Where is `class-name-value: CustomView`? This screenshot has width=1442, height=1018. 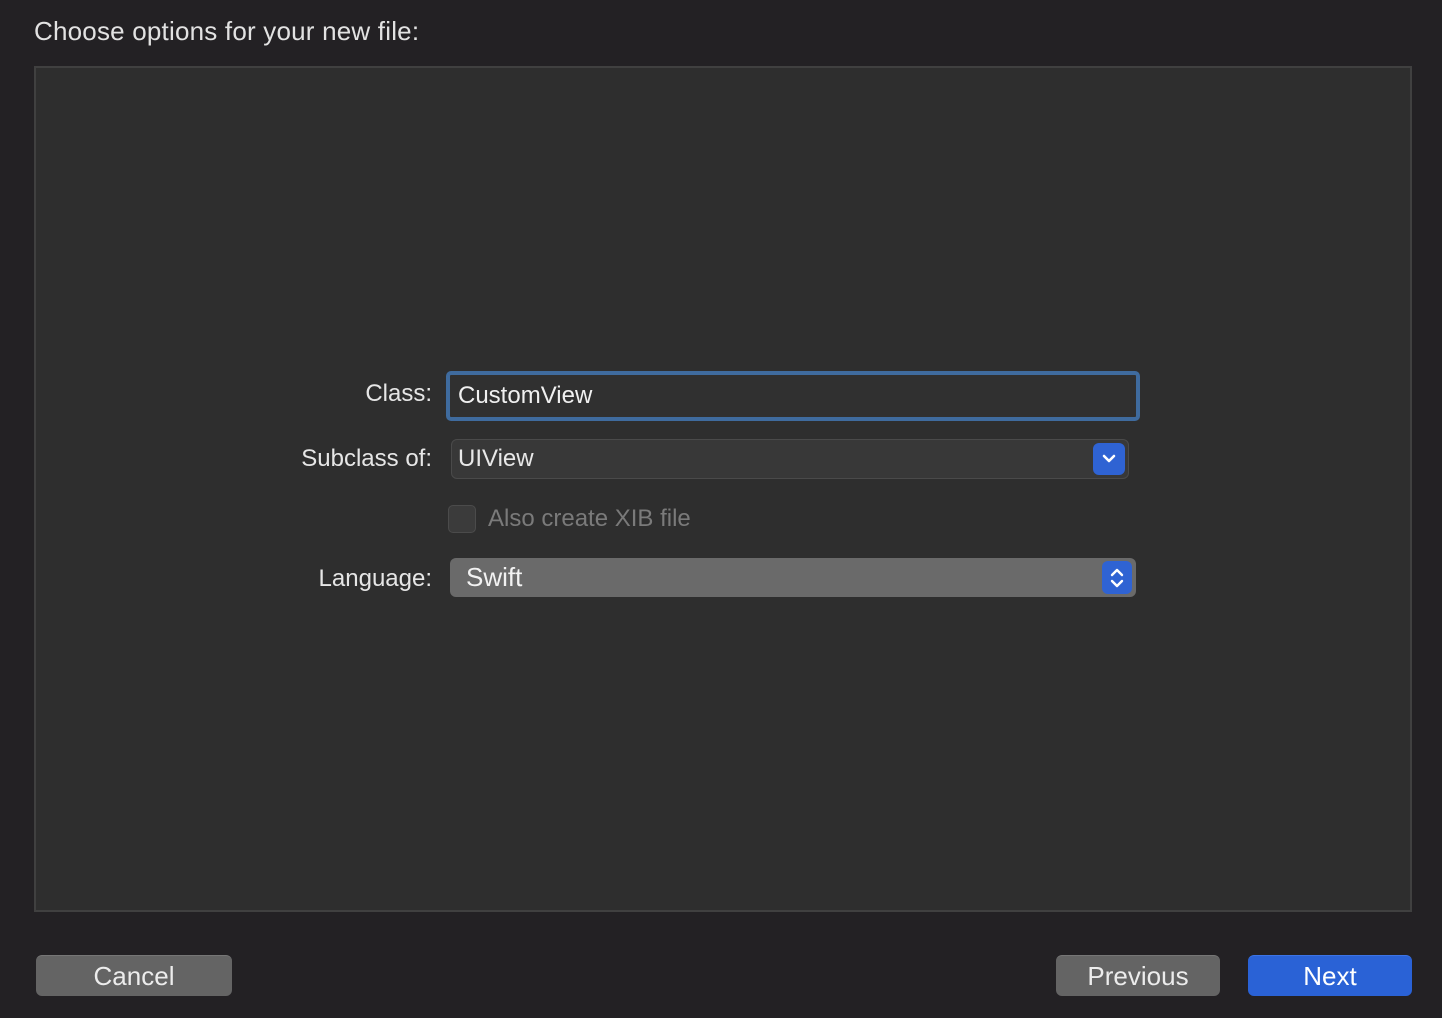 class-name-value: CustomView is located at coordinates (525, 396).